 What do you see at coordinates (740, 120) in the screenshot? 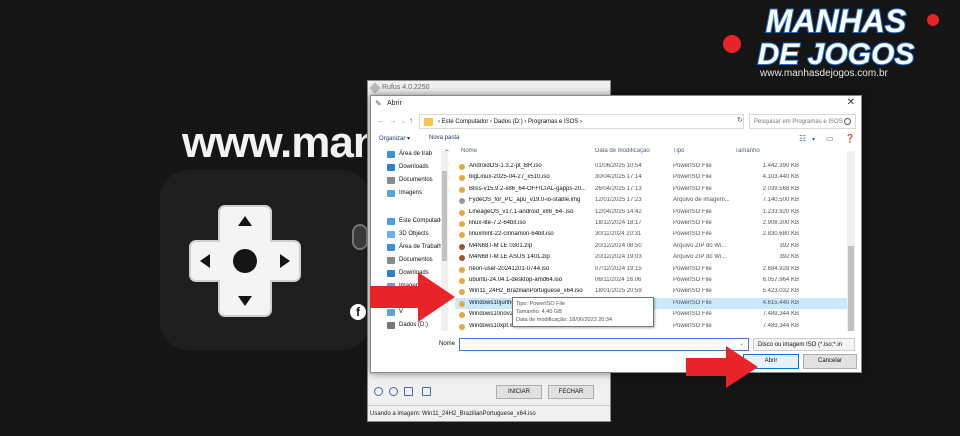
I see `refresh-icon: ↻` at bounding box center [740, 120].